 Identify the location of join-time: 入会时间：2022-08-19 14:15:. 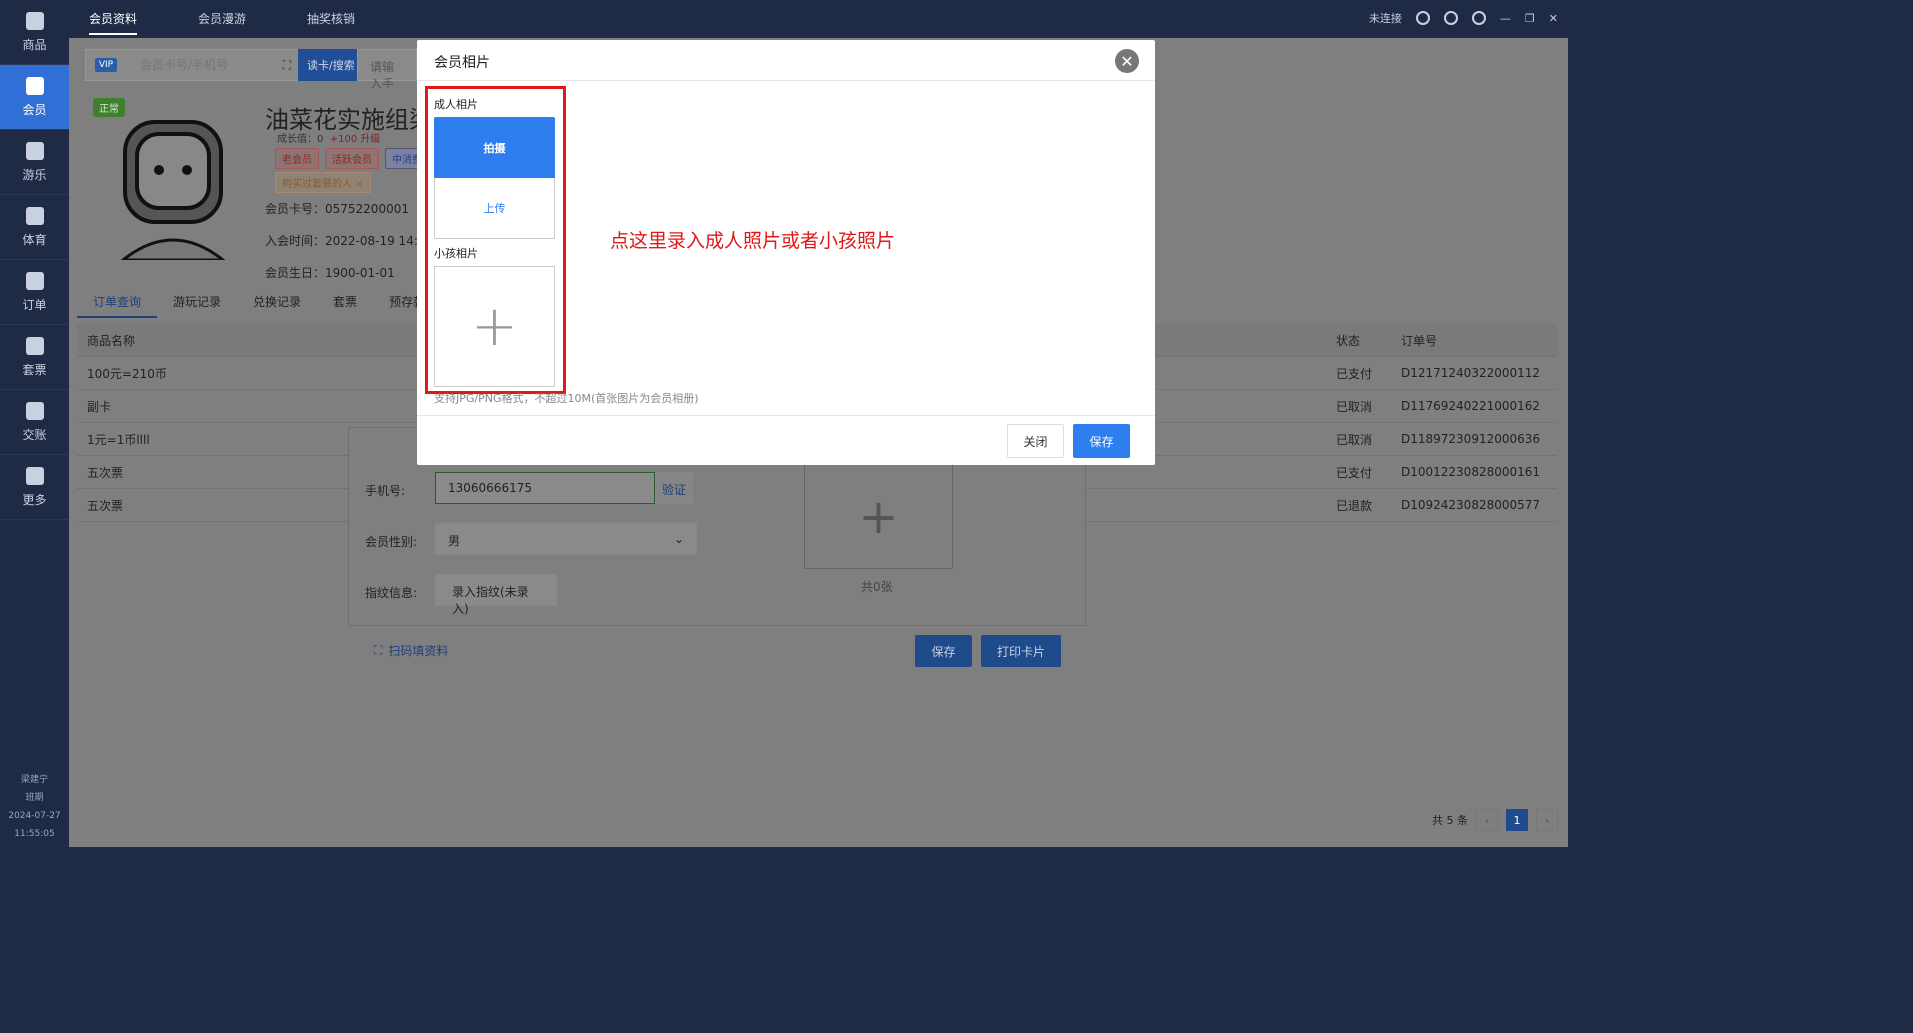
(351, 241).